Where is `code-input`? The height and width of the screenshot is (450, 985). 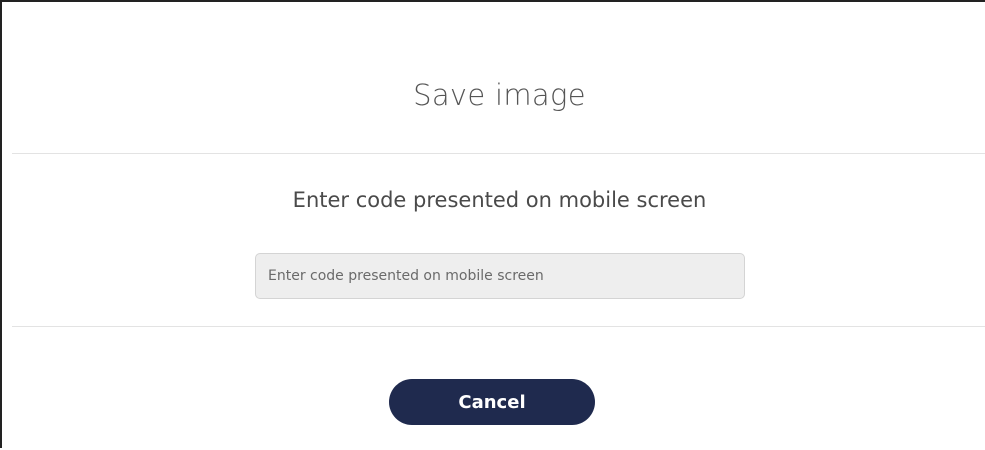
code-input is located at coordinates (500, 276).